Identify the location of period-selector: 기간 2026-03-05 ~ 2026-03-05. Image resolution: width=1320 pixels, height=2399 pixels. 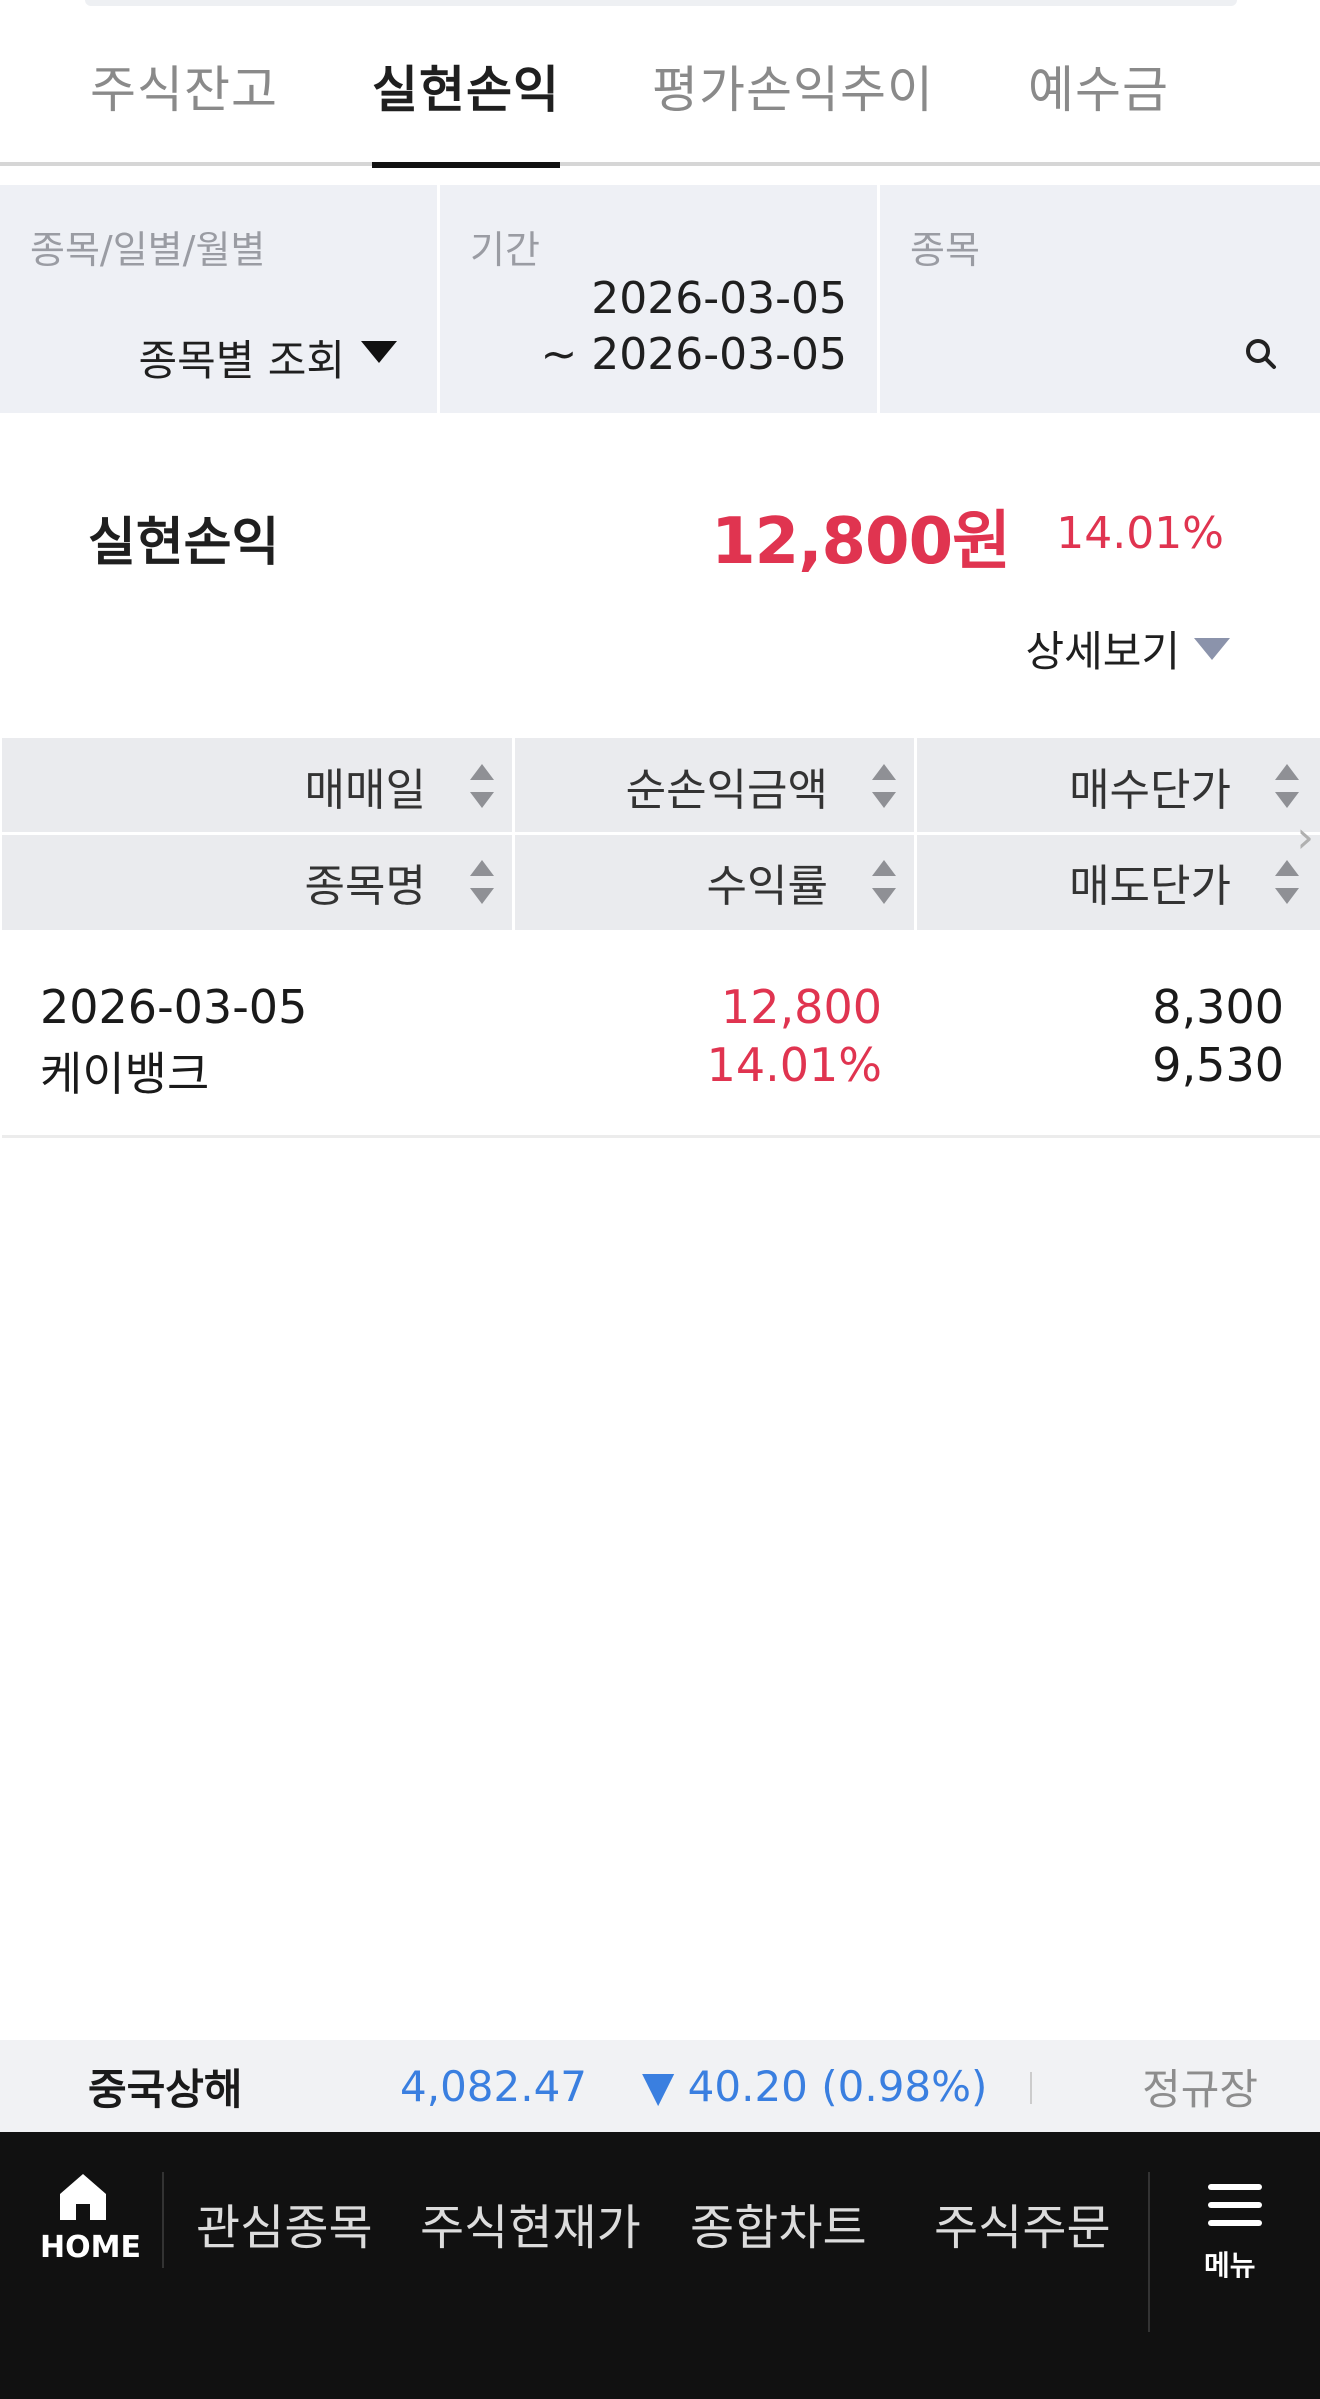
(660, 299).